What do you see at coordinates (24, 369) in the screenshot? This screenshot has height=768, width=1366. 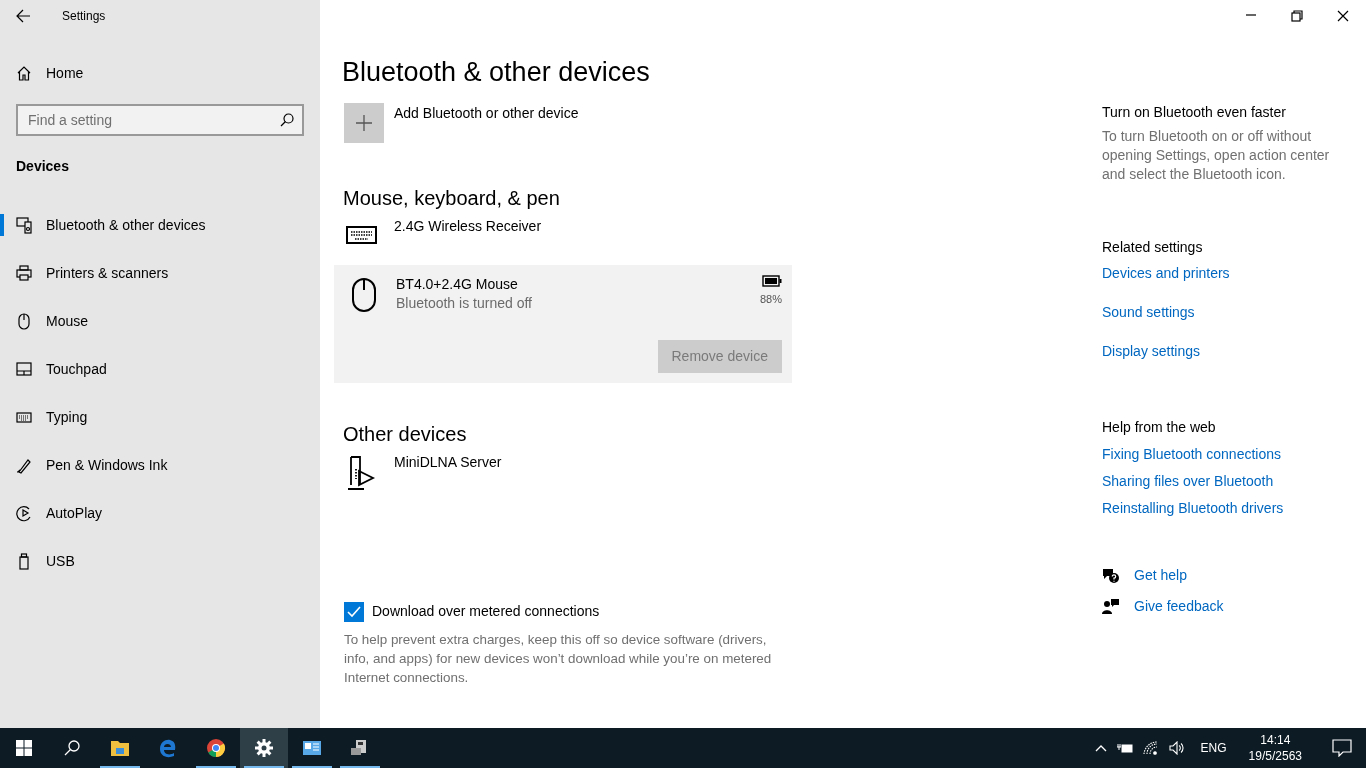 I see `touchpad-icon` at bounding box center [24, 369].